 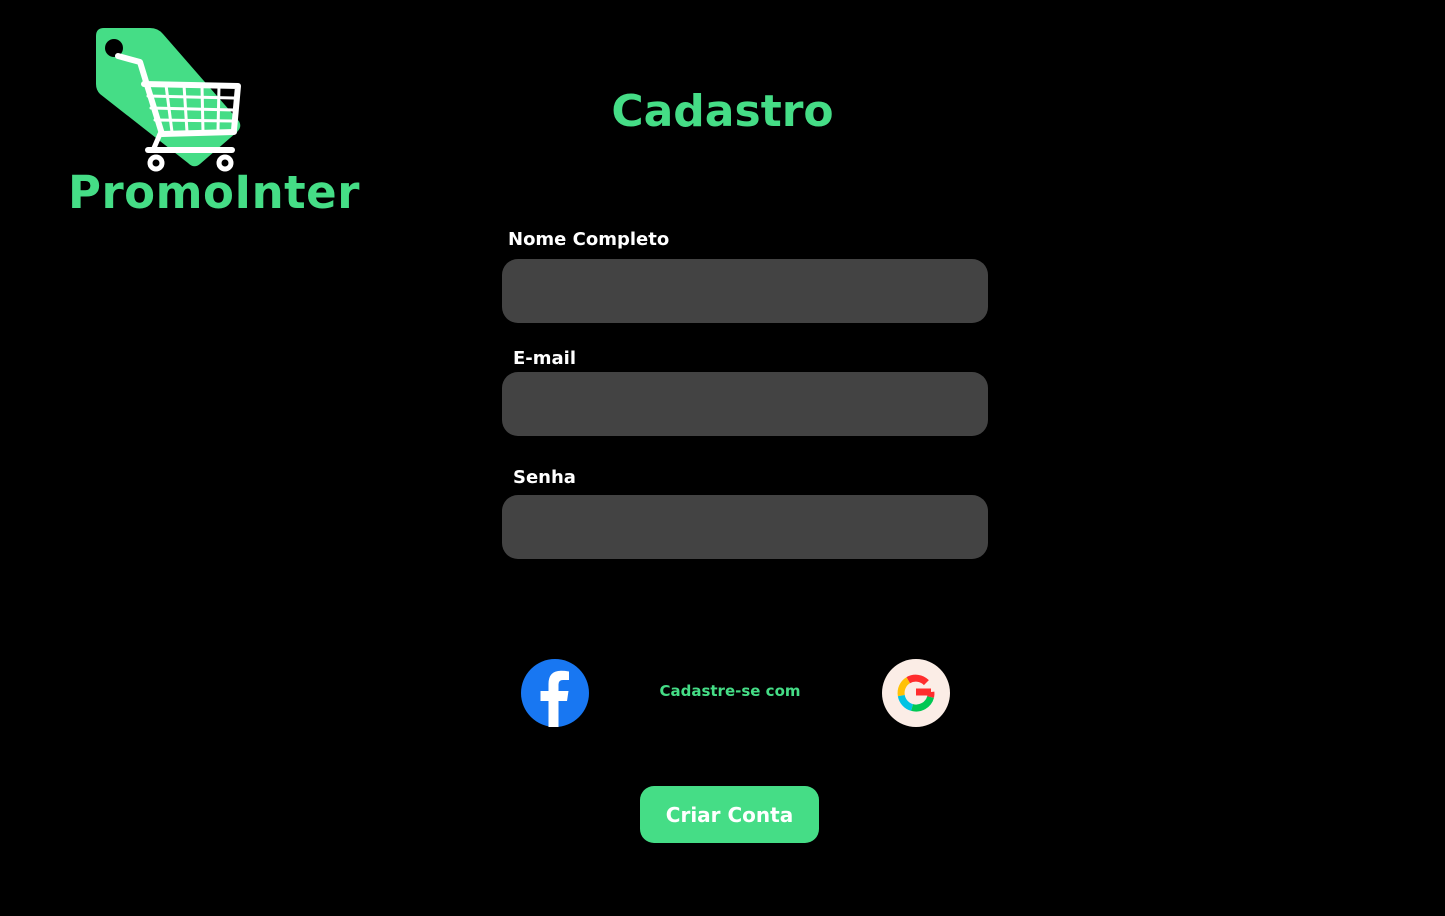 What do you see at coordinates (214, 192) in the screenshot?
I see `brand-name: PromoInter` at bounding box center [214, 192].